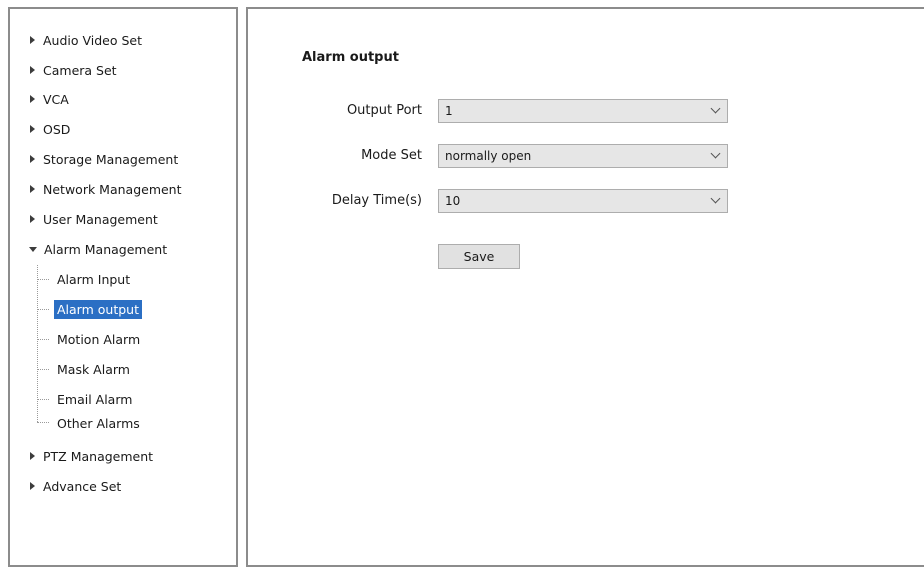  What do you see at coordinates (56, 99) in the screenshot?
I see `sidebar-item-label: VCA` at bounding box center [56, 99].